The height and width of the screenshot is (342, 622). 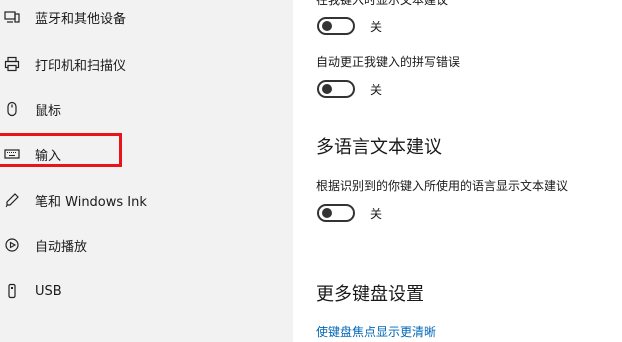 I want to click on sidebar-item-bluetooth: 蓝牙和其他设备, so click(x=146, y=18).